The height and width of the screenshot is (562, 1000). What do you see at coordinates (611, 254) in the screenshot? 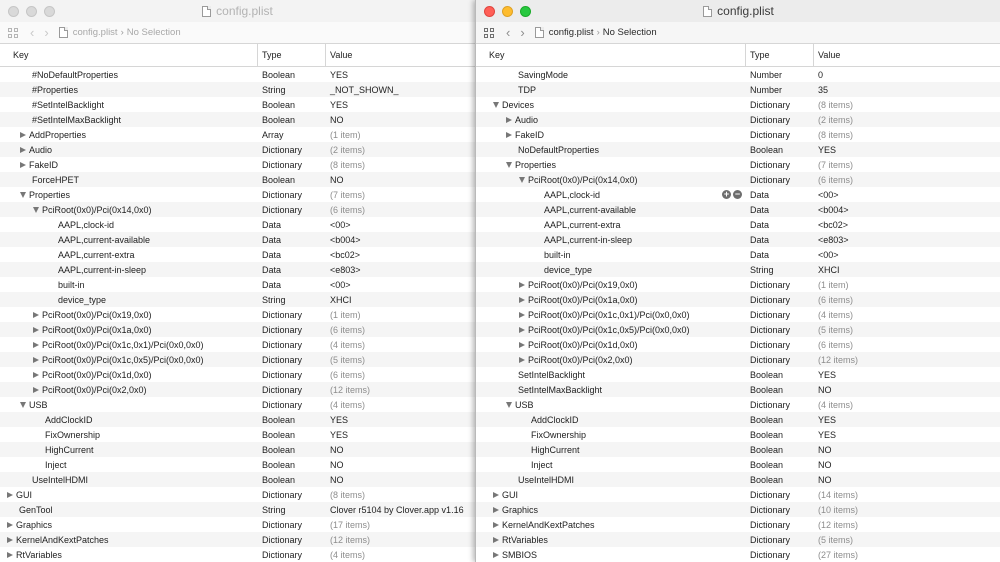
I see `key-cell: built-in` at bounding box center [611, 254].